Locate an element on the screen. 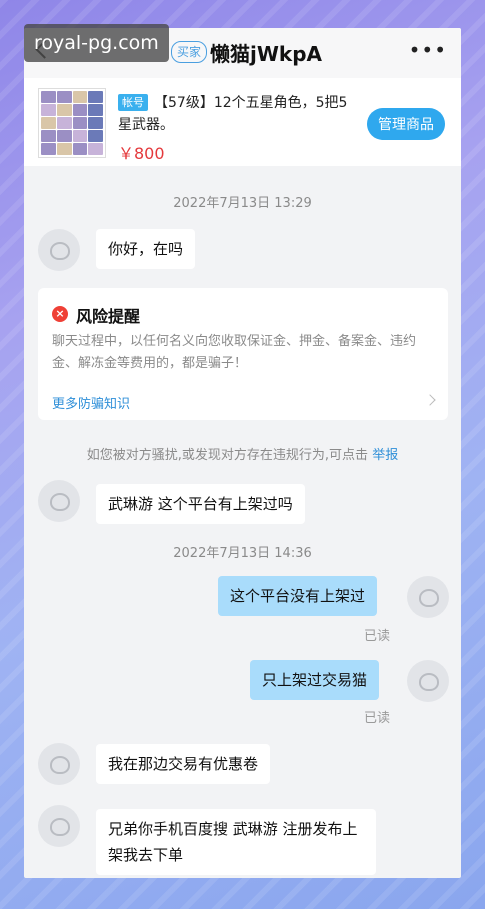  report-text: 如您被对方骚扰,或发现对方存在违规行为,可点击 is located at coordinates (227, 455).